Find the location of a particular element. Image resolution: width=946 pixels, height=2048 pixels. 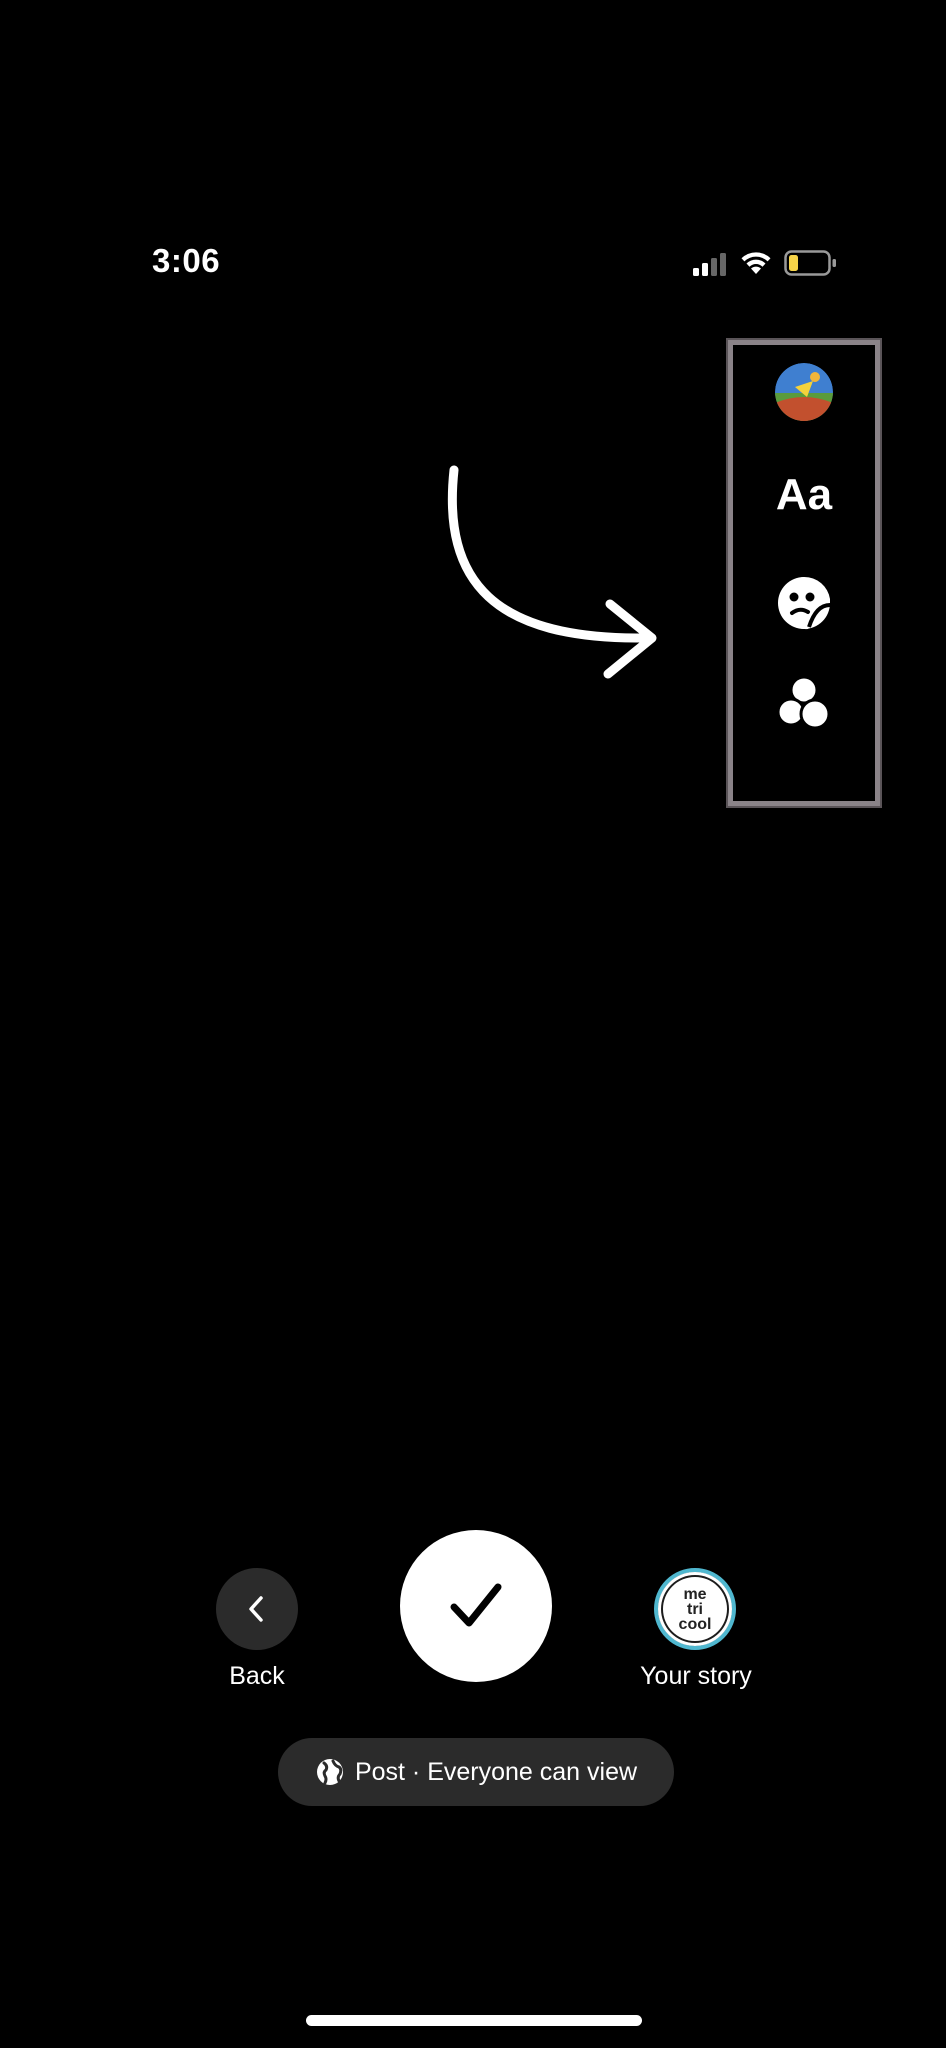

bottom-controls: Back me tri cool Your story is located at coordinates (473, 1630).